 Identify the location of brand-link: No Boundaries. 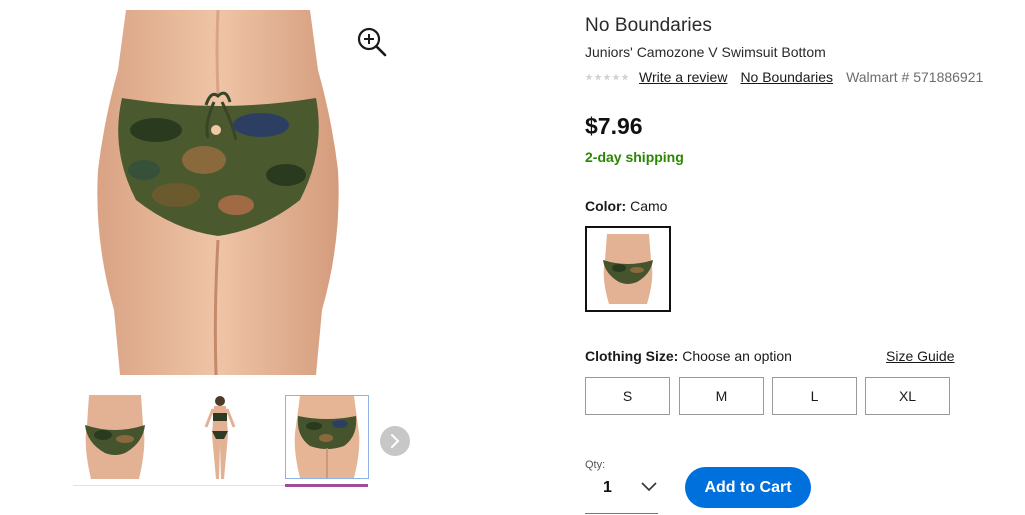
(786, 77).